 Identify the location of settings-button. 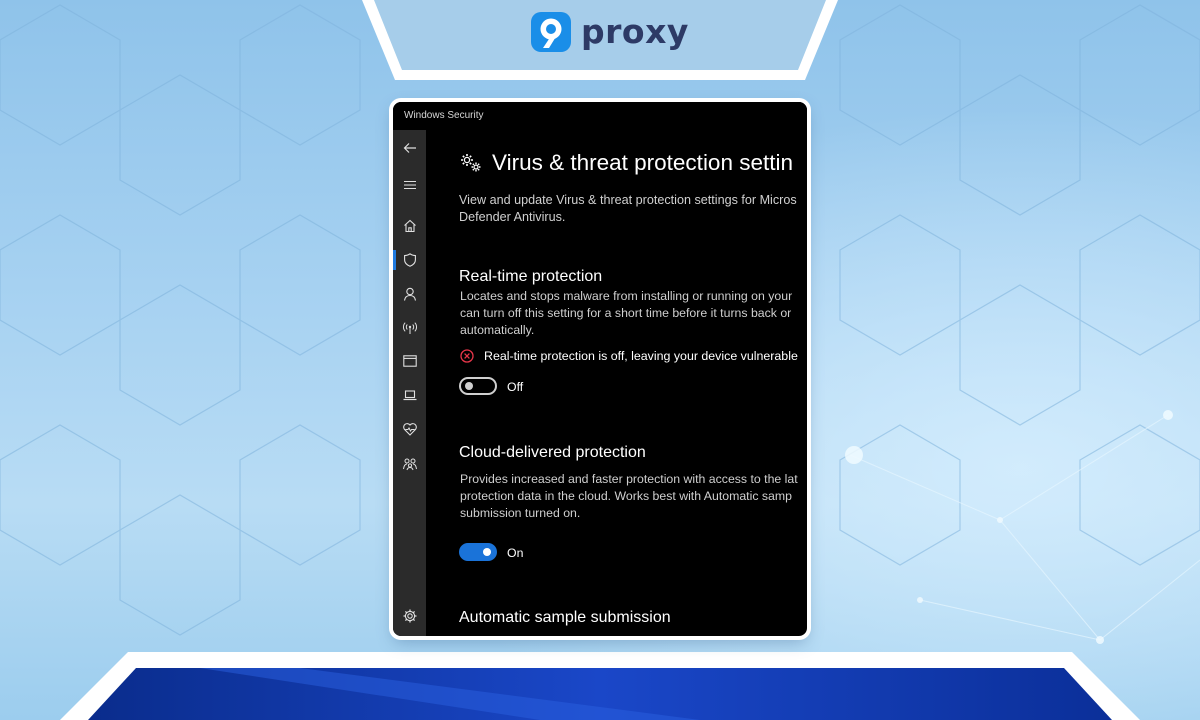
(409, 616).